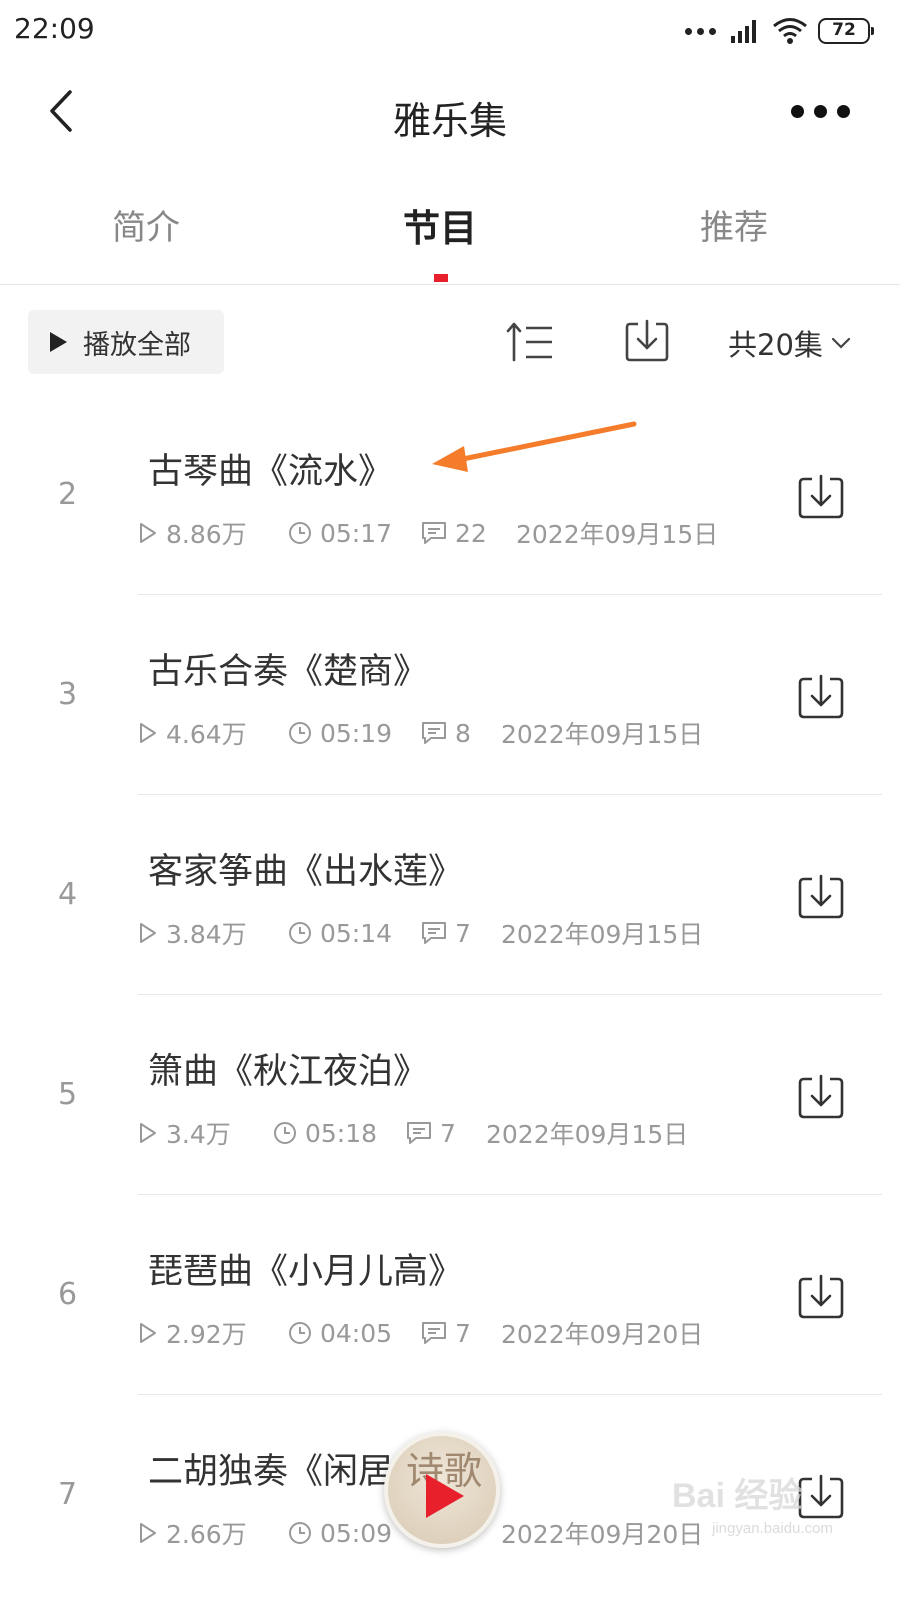 The height and width of the screenshot is (1600, 900). I want to click on episode-meta: 3.4万 05:18 7 2022年09月15日, so click(413, 1133).